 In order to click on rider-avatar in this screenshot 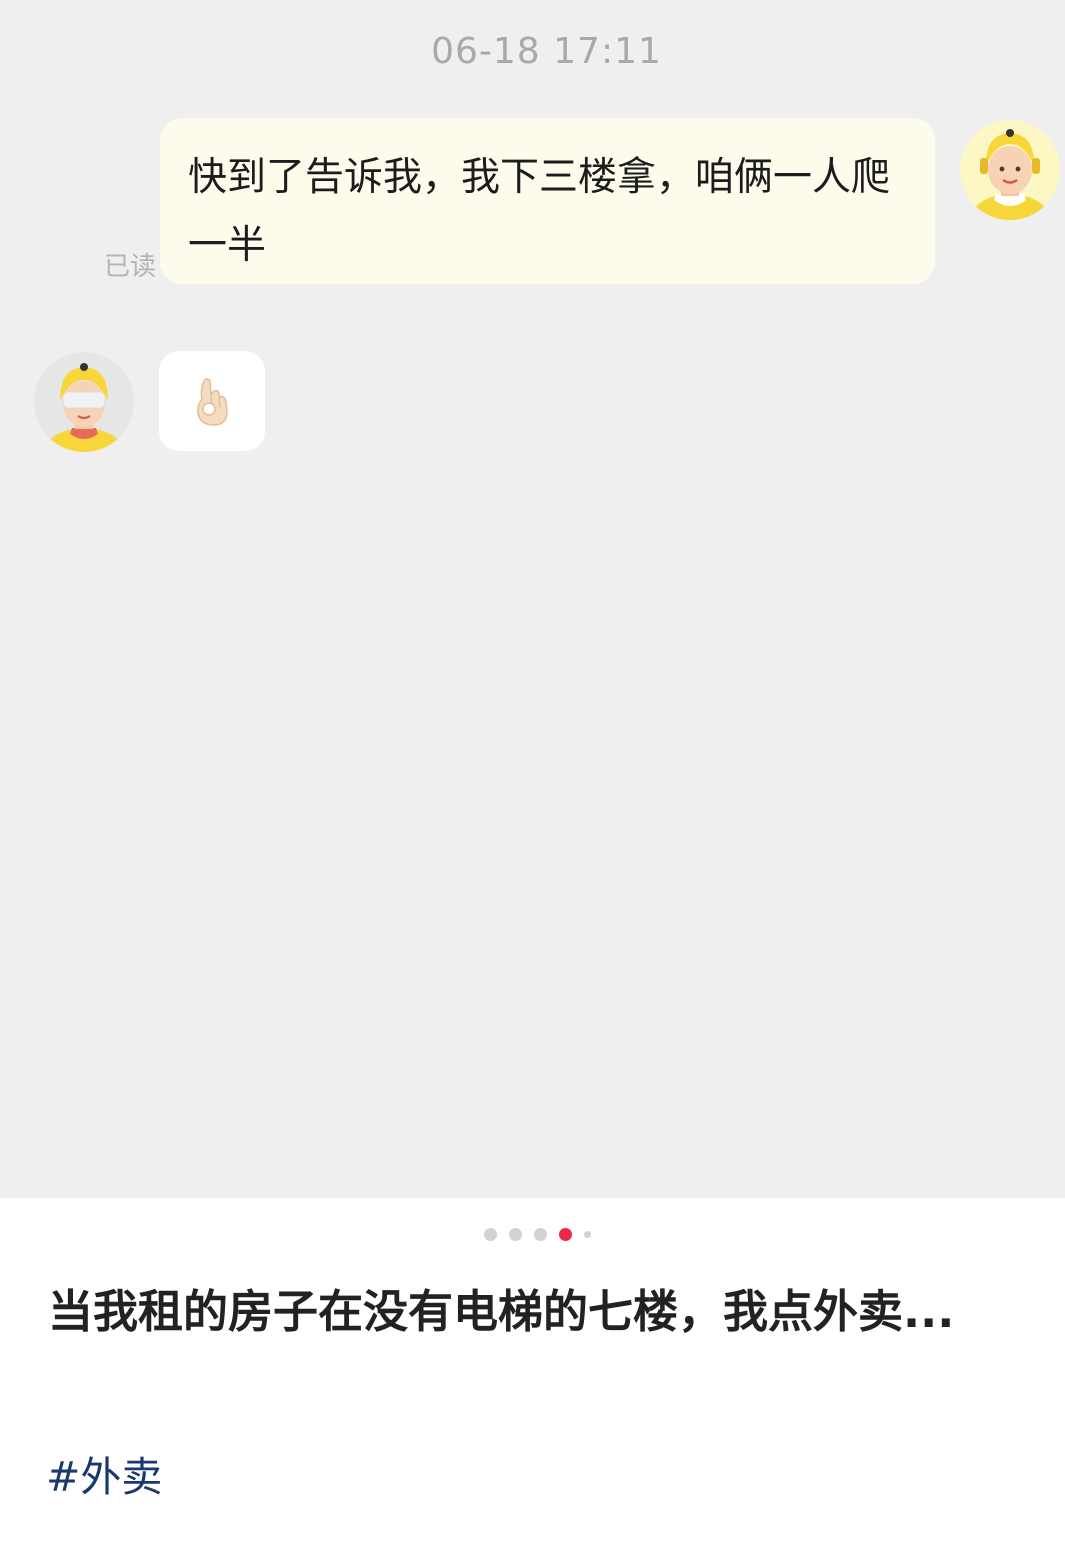, I will do `click(84, 402)`.